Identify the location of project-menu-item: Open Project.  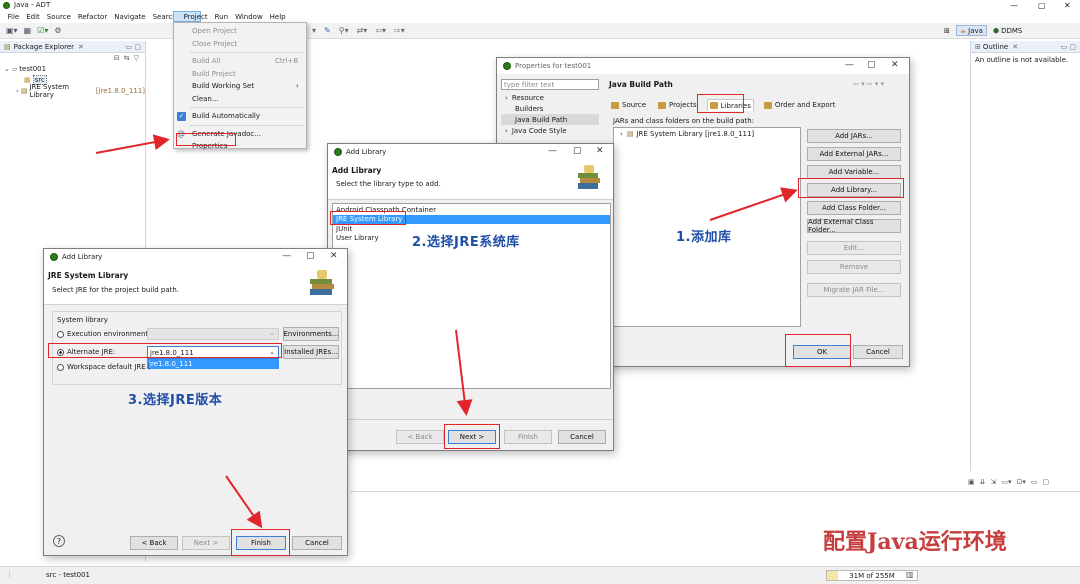
(240, 31).